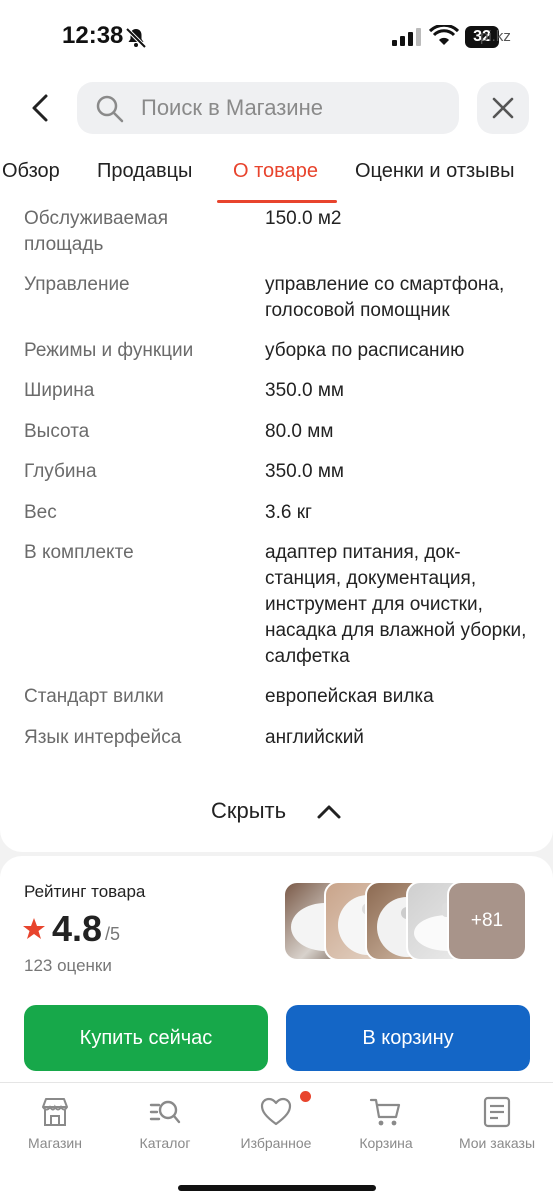 This screenshot has width=553, height=1200. What do you see at coordinates (385, 1112) in the screenshot?
I see `cart-icon` at bounding box center [385, 1112].